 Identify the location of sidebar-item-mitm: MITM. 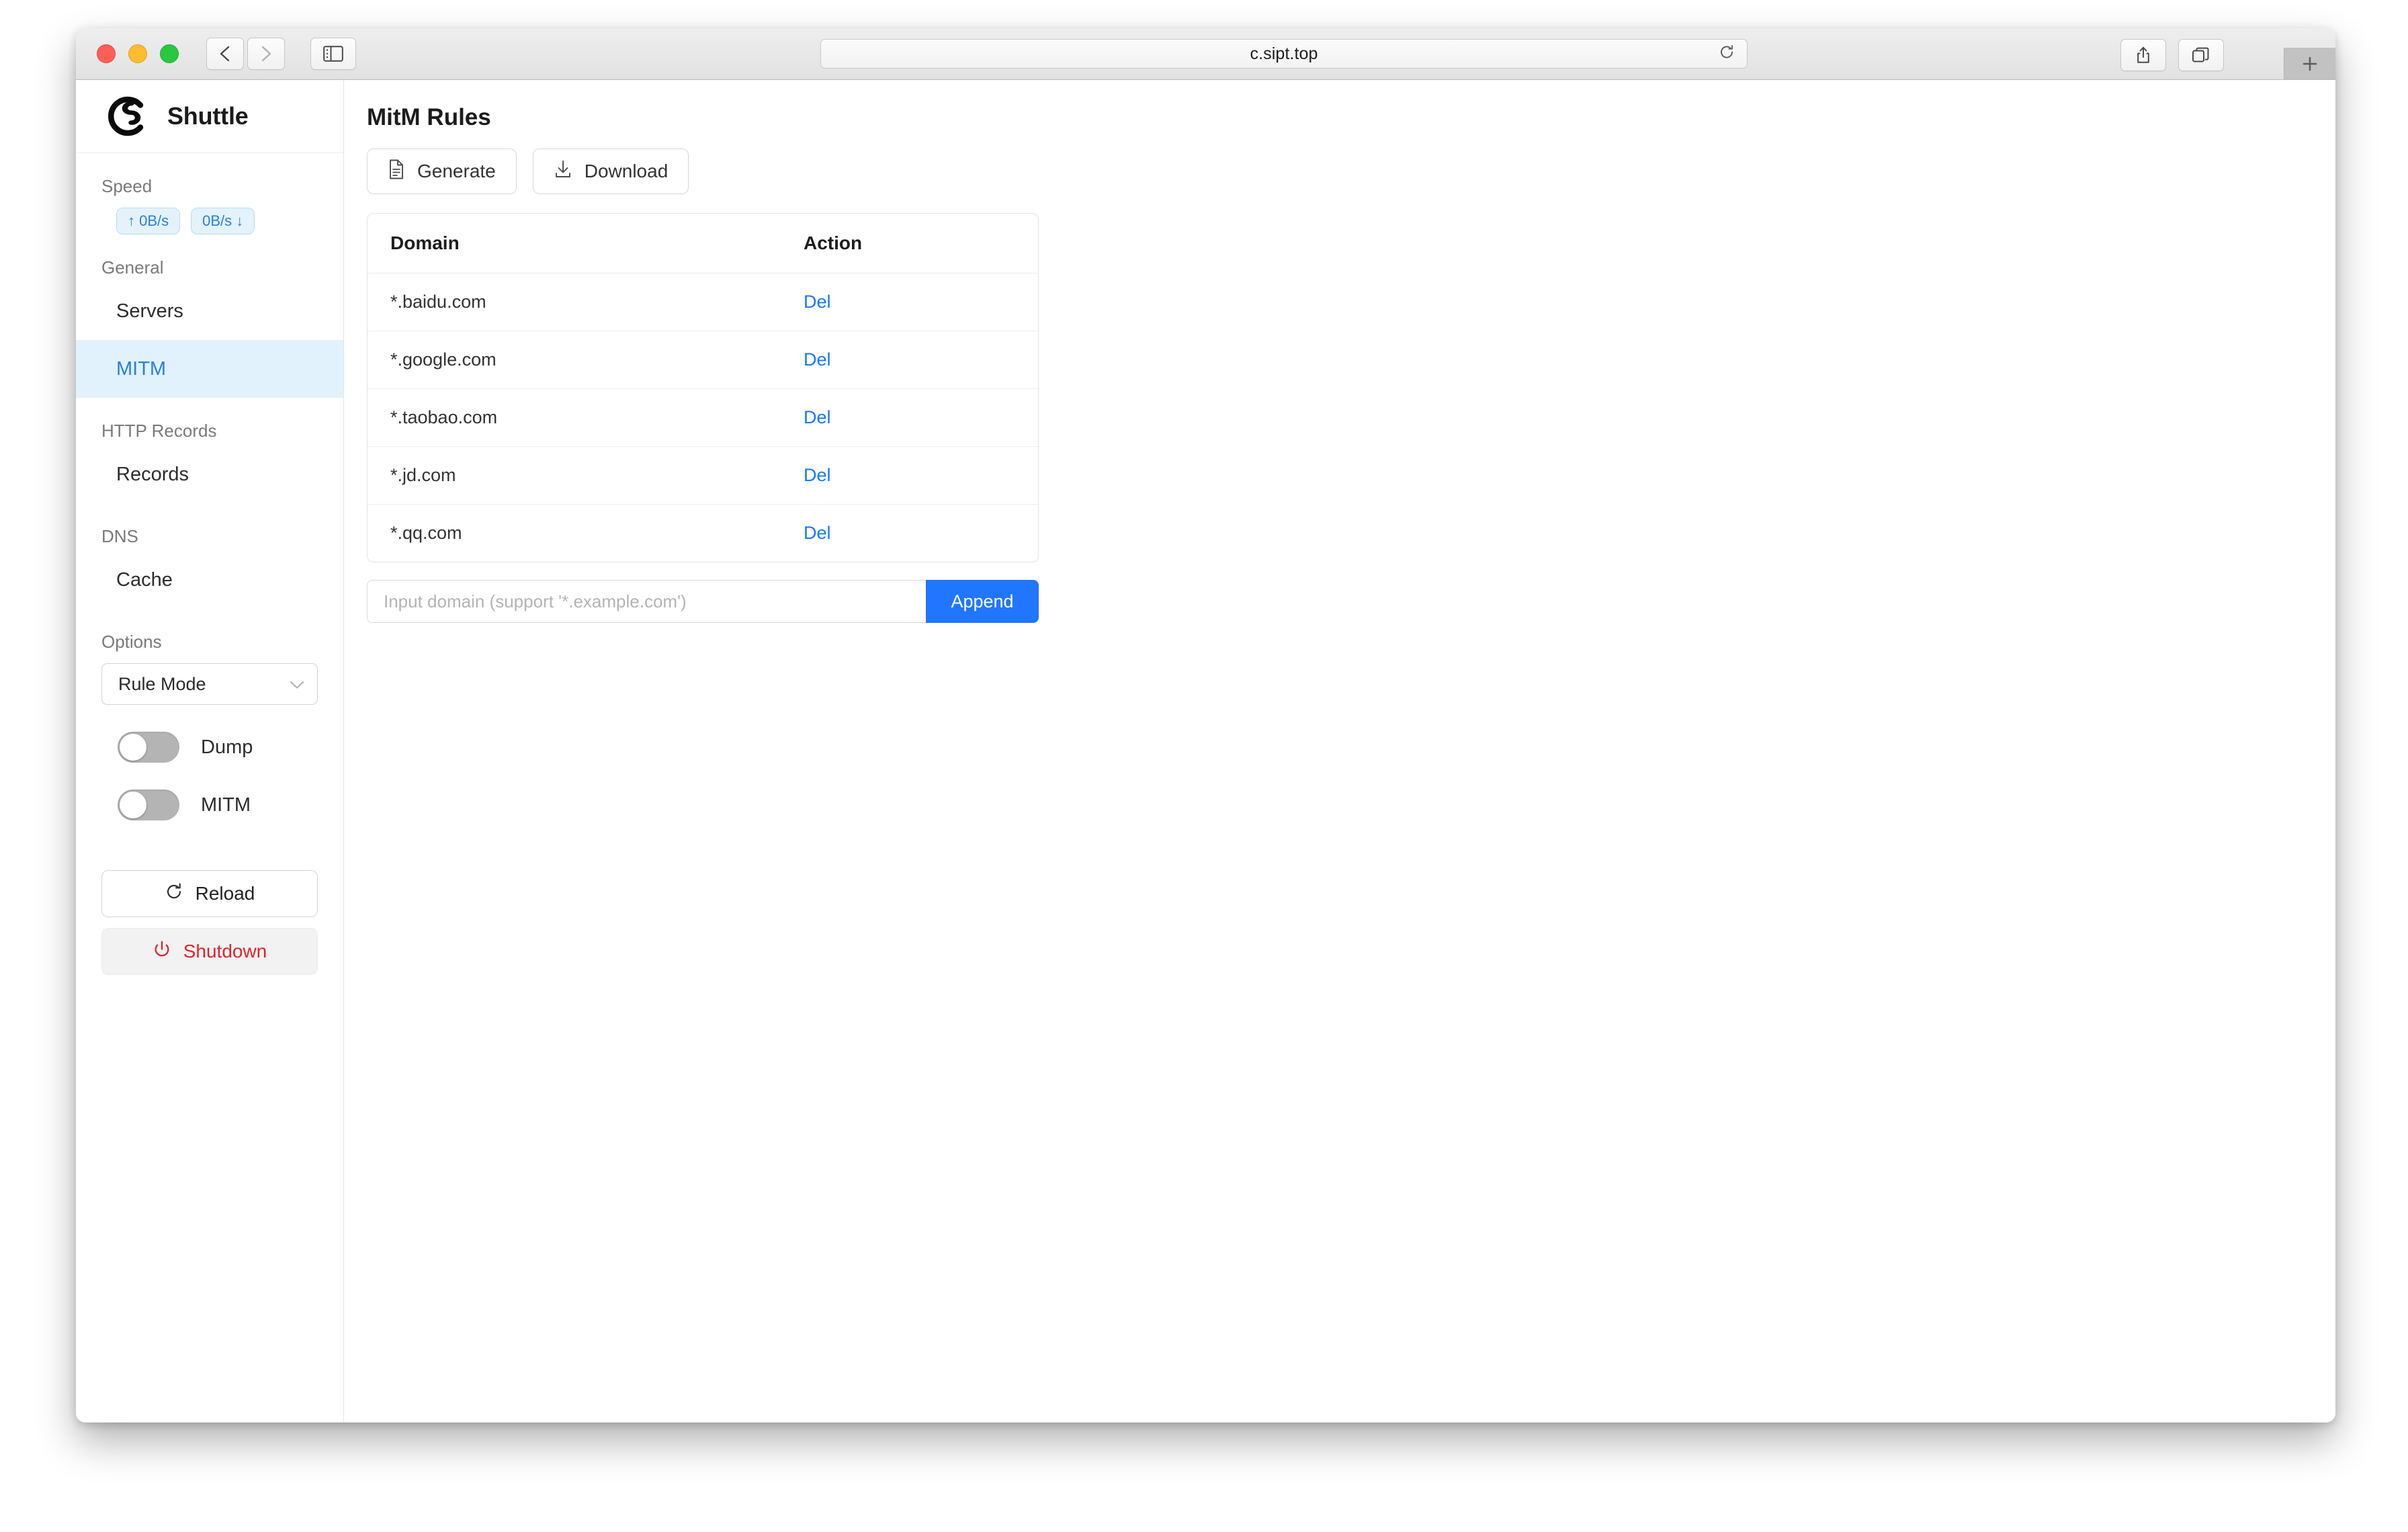
(209, 369).